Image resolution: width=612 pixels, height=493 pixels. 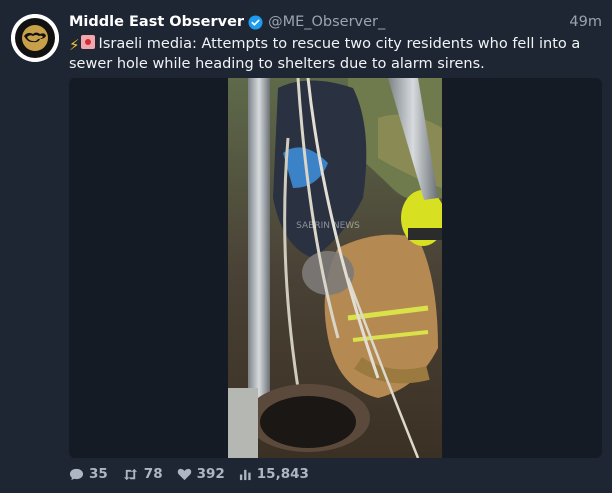 I want to click on handle: @ME_Observer_, so click(x=326, y=22).